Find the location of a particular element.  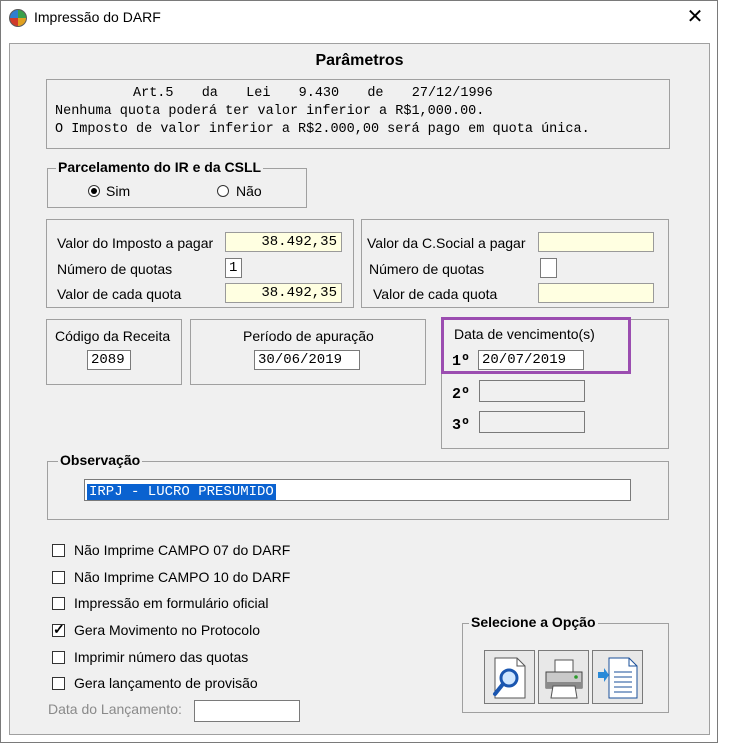

label-gera-movimento-protocolo: Gera Movimento no Protocolo is located at coordinates (167, 630).